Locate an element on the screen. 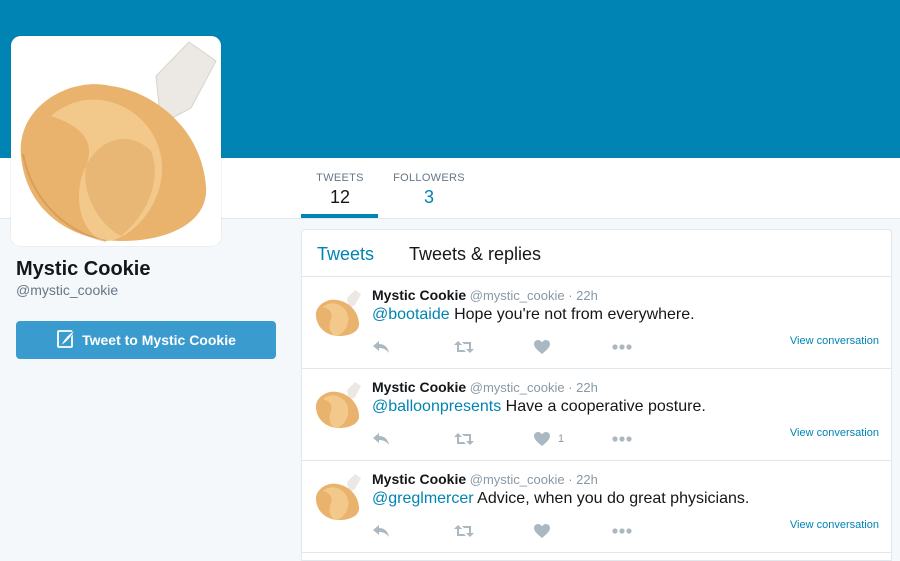 This screenshot has height=561, width=900. tab-tweets-and-replies: Tweets & replies is located at coordinates (475, 254).